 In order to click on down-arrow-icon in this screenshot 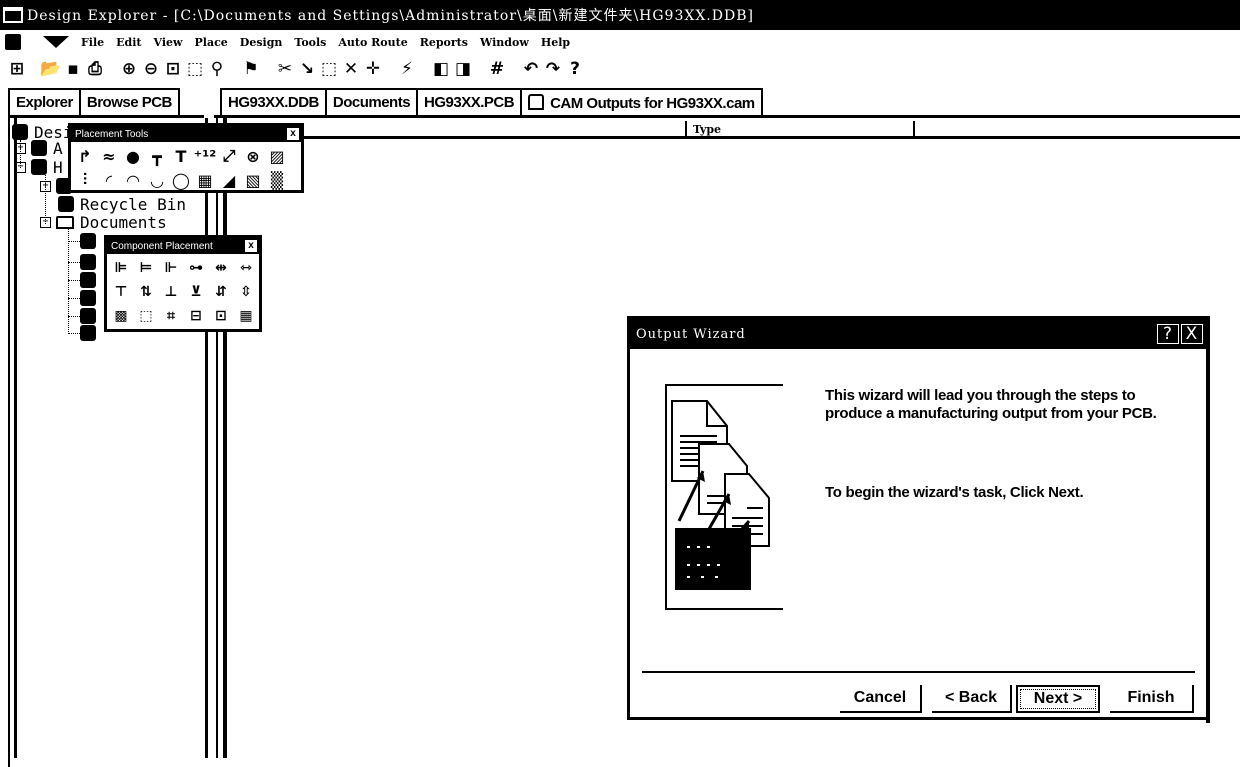, I will do `click(56, 42)`.